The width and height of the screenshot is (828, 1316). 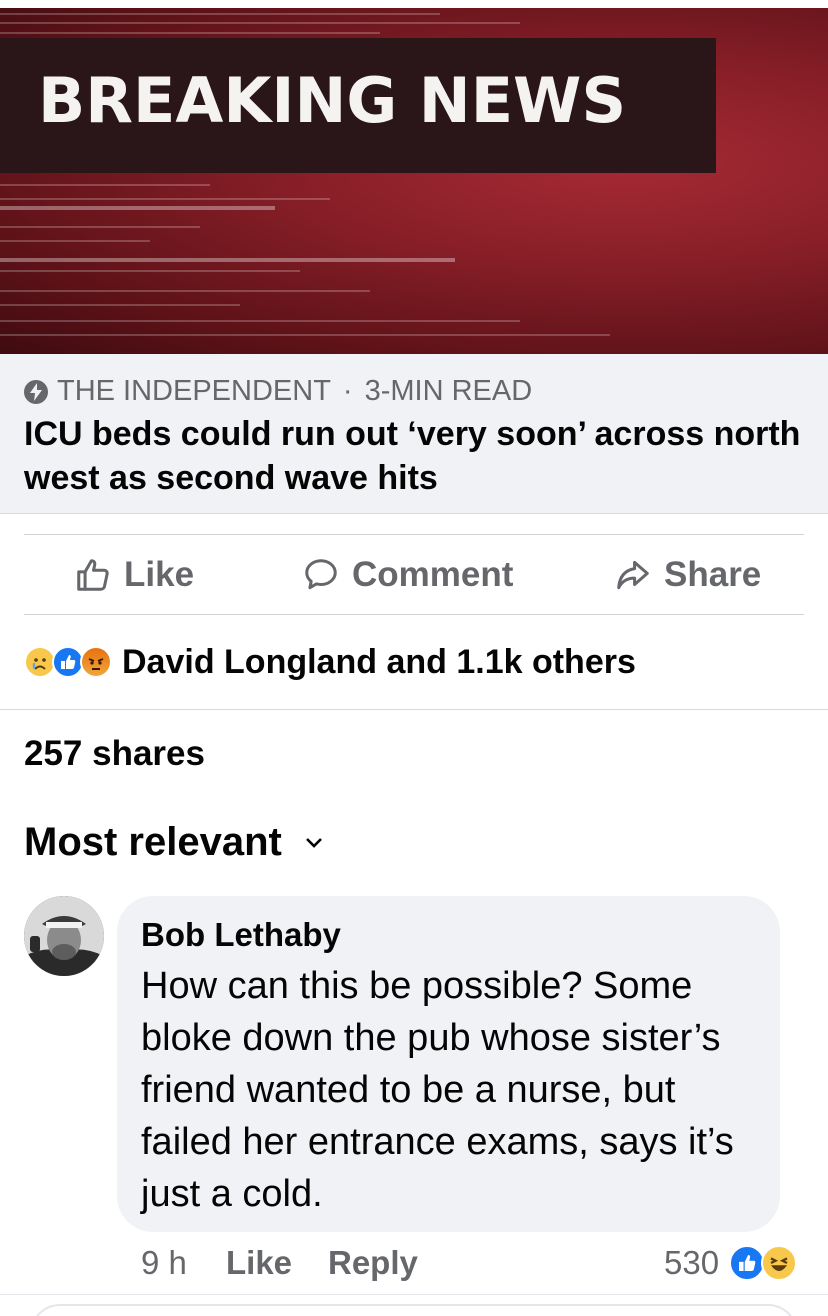 What do you see at coordinates (164, 1262) in the screenshot?
I see `comment-time: 9 h` at bounding box center [164, 1262].